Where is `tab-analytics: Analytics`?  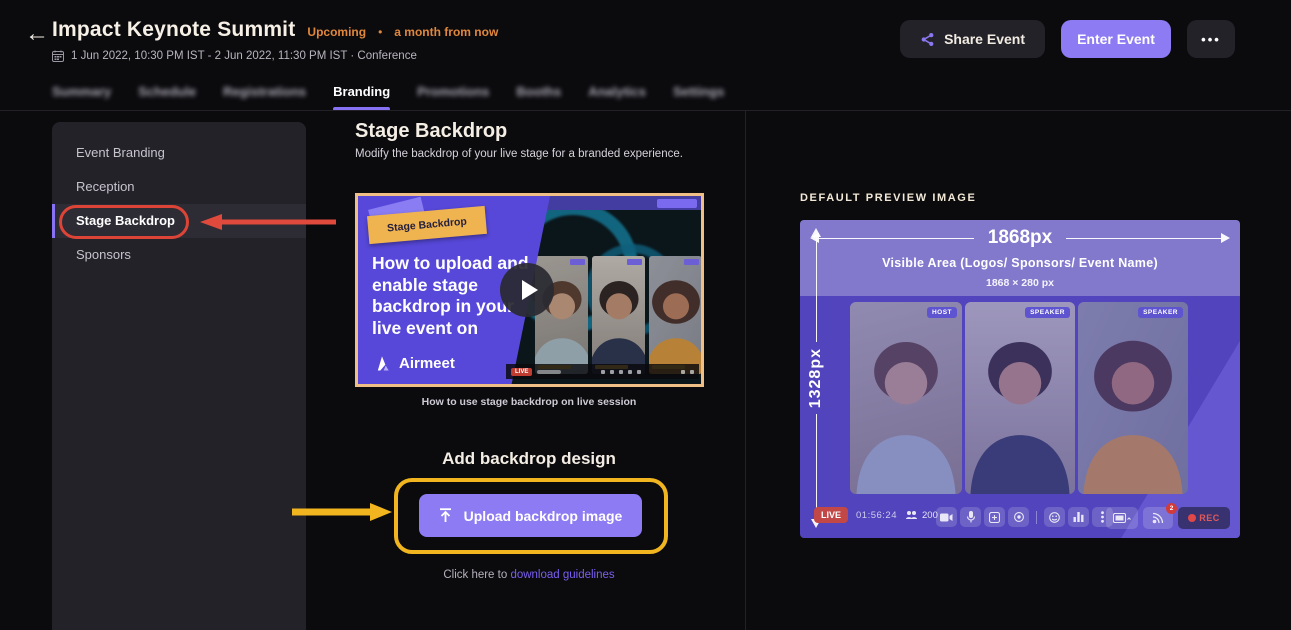 tab-analytics: Analytics is located at coordinates (617, 97).